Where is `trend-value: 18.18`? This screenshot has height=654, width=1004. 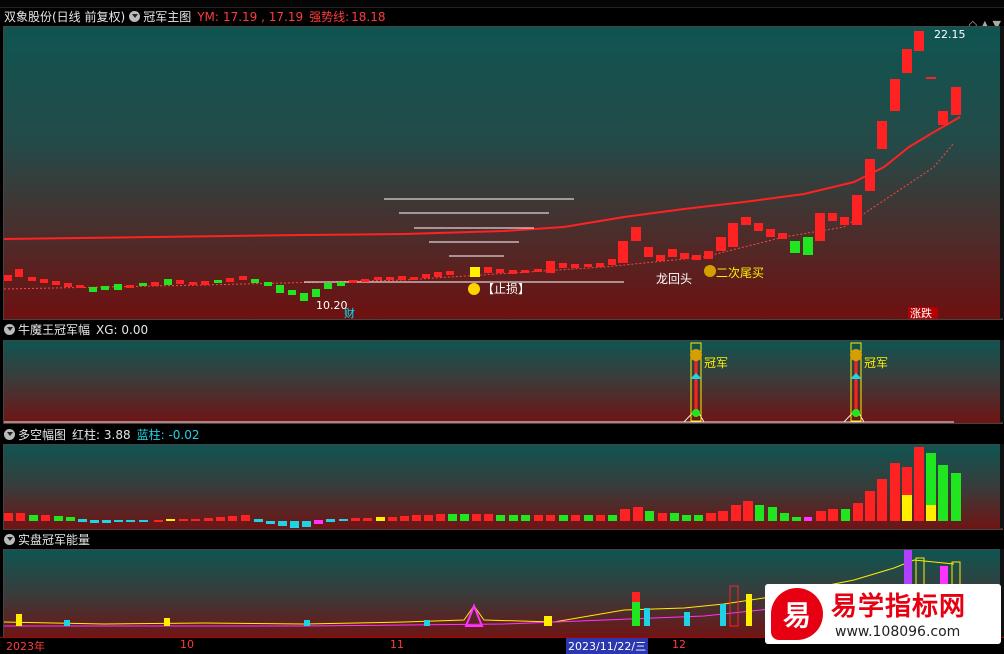 trend-value: 18.18 is located at coordinates (368, 16).